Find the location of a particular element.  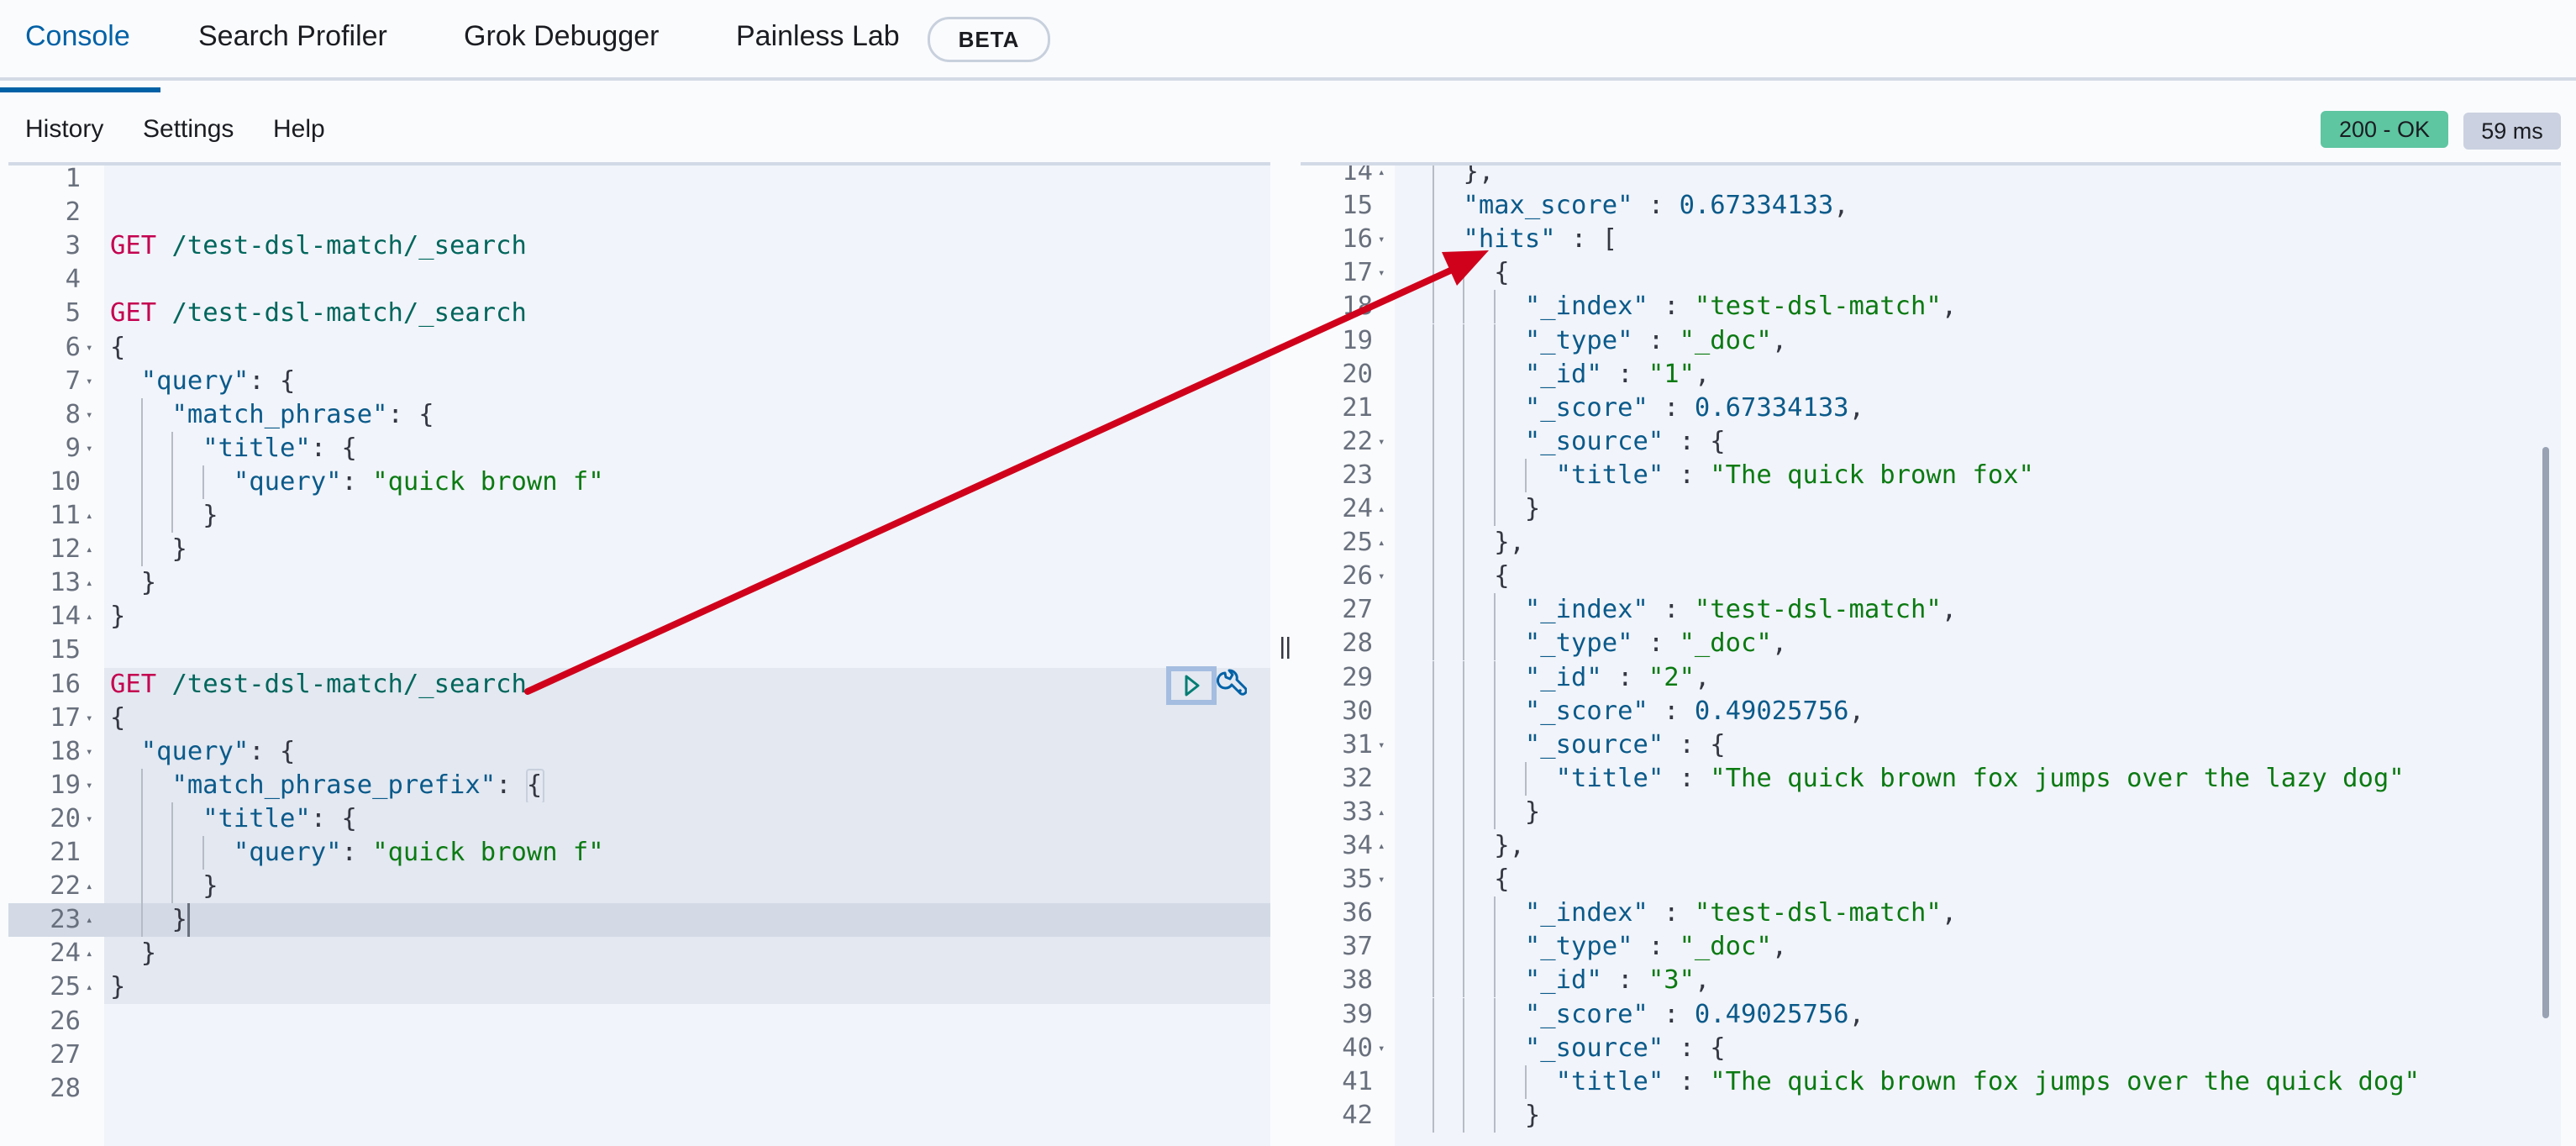

settings-link: Settings is located at coordinates (188, 129).